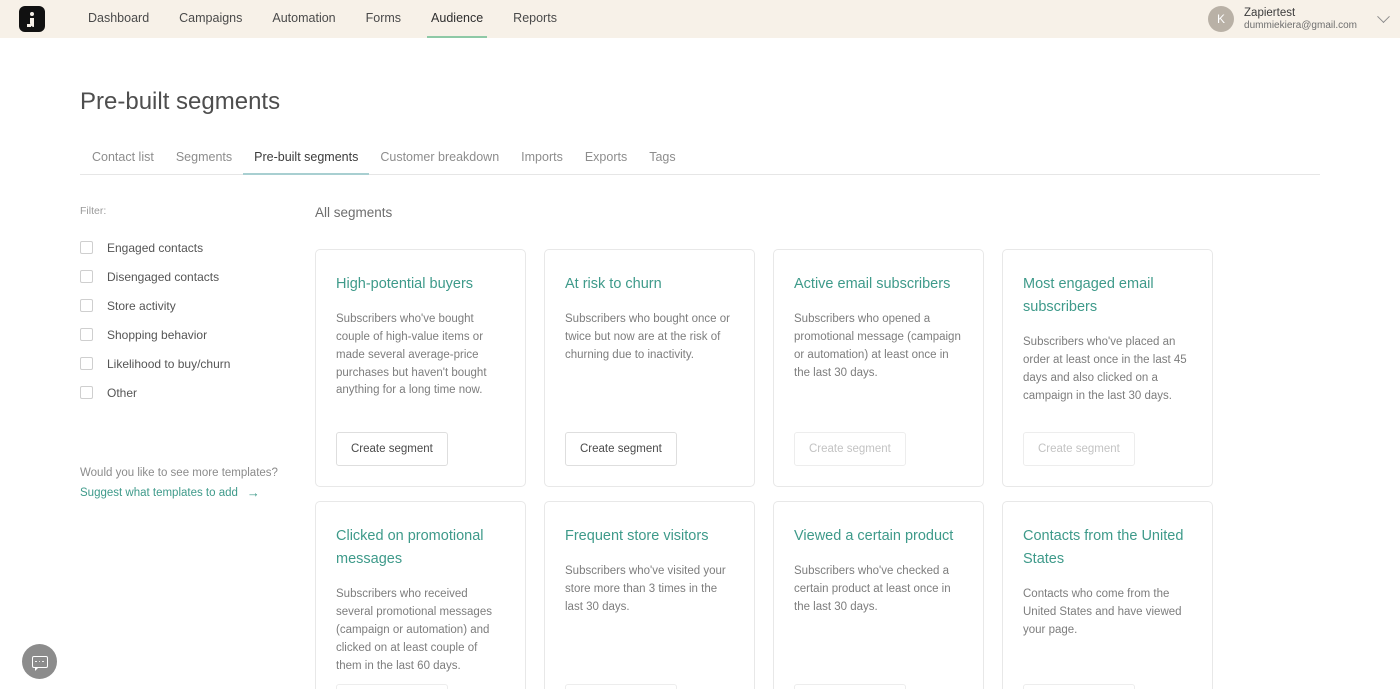 This screenshot has width=1400, height=689. Describe the element at coordinates (93, 211) in the screenshot. I see `filter-label: Filter:` at that location.